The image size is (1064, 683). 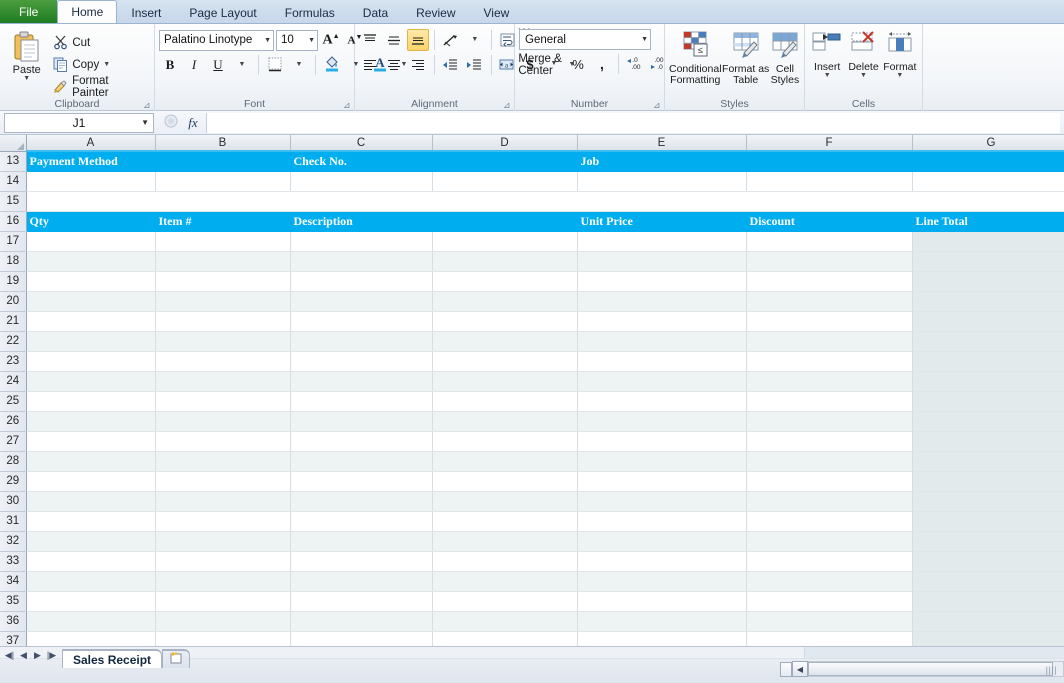 What do you see at coordinates (505, 221) in the screenshot?
I see `cell-D16` at bounding box center [505, 221].